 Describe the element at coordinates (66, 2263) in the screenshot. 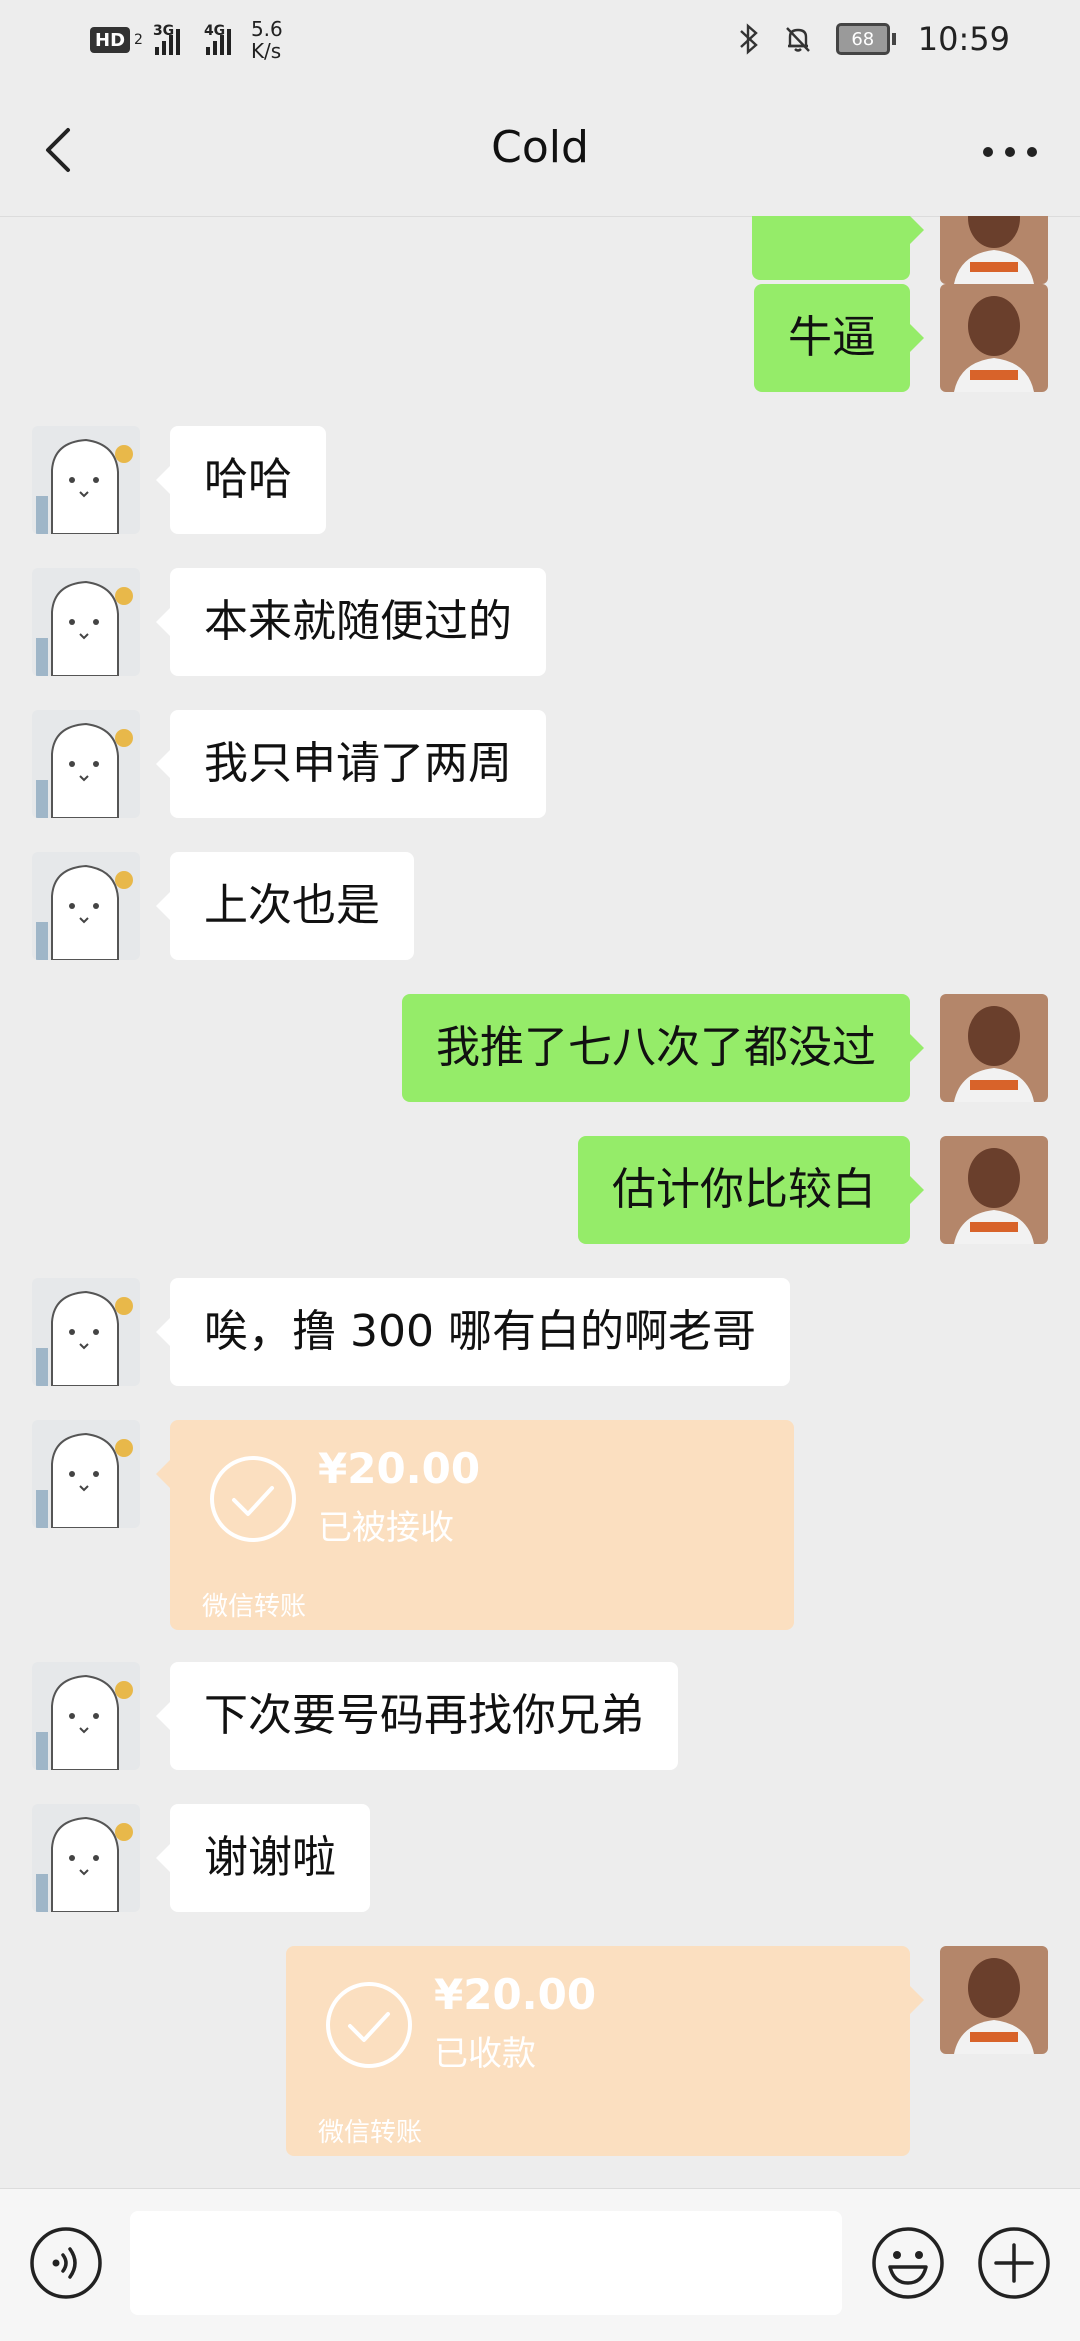

I see `voice-icon` at that location.